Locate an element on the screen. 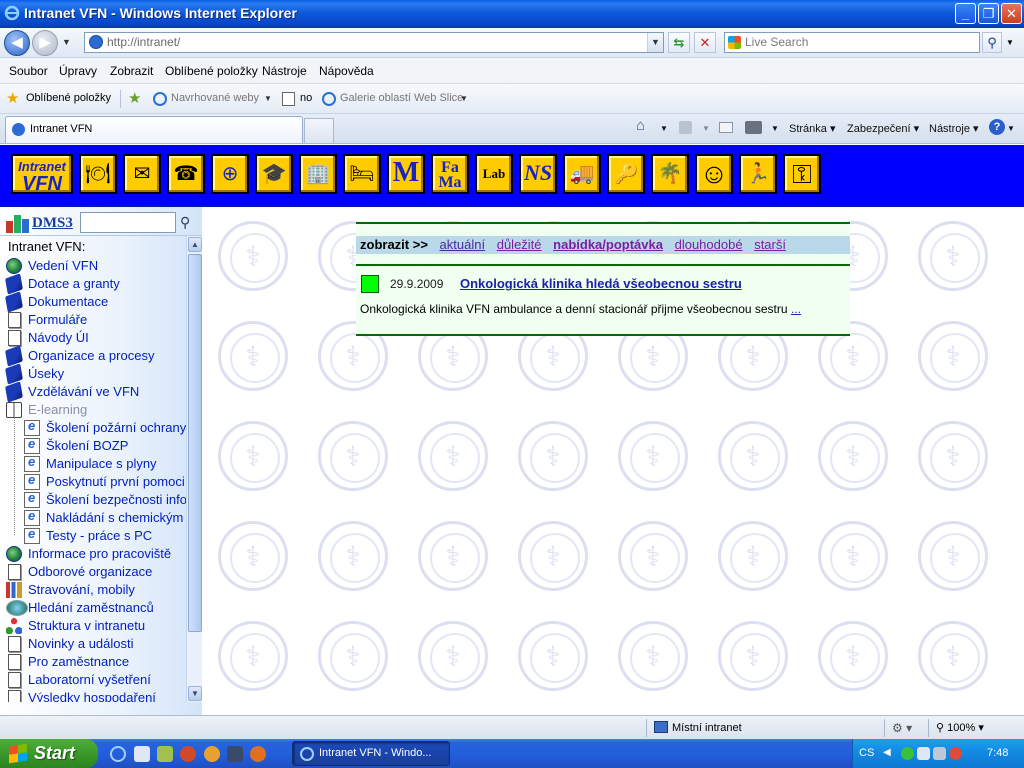 Image resolution: width=1024 pixels, height=768 pixels. graduation-cap-icon: 🎓 is located at coordinates (274, 174).